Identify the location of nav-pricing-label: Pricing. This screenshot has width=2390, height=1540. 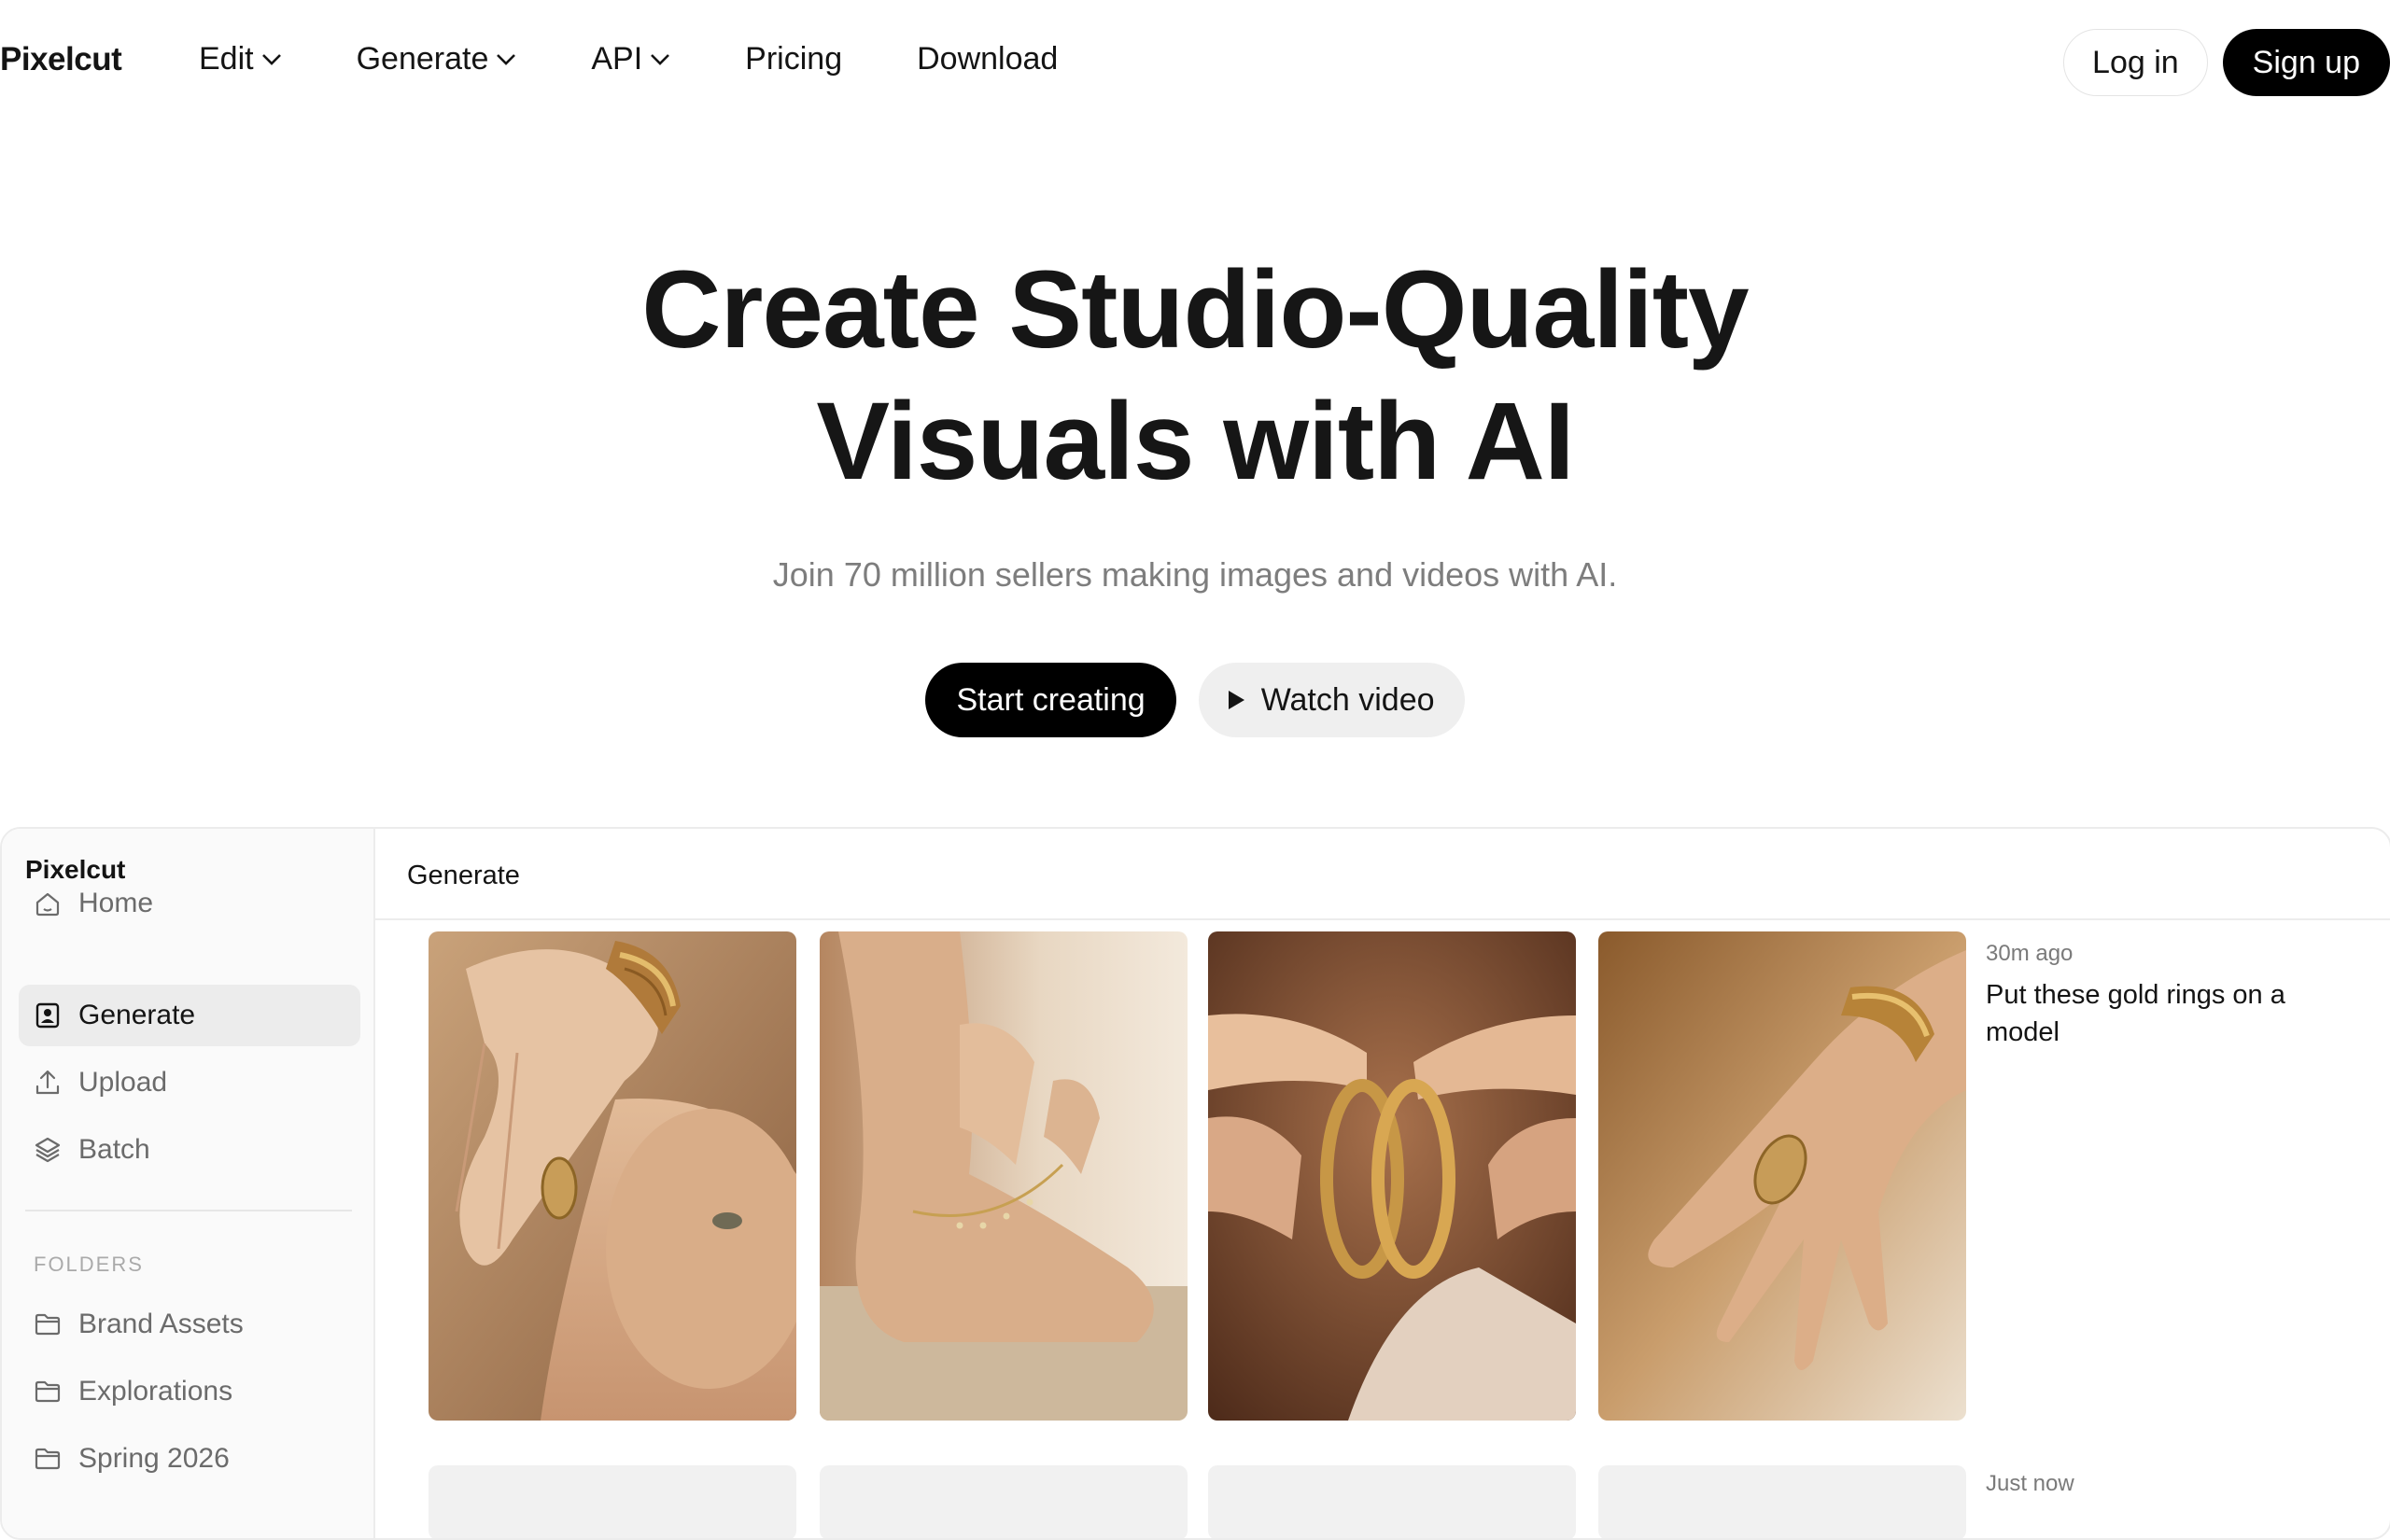
(794, 59).